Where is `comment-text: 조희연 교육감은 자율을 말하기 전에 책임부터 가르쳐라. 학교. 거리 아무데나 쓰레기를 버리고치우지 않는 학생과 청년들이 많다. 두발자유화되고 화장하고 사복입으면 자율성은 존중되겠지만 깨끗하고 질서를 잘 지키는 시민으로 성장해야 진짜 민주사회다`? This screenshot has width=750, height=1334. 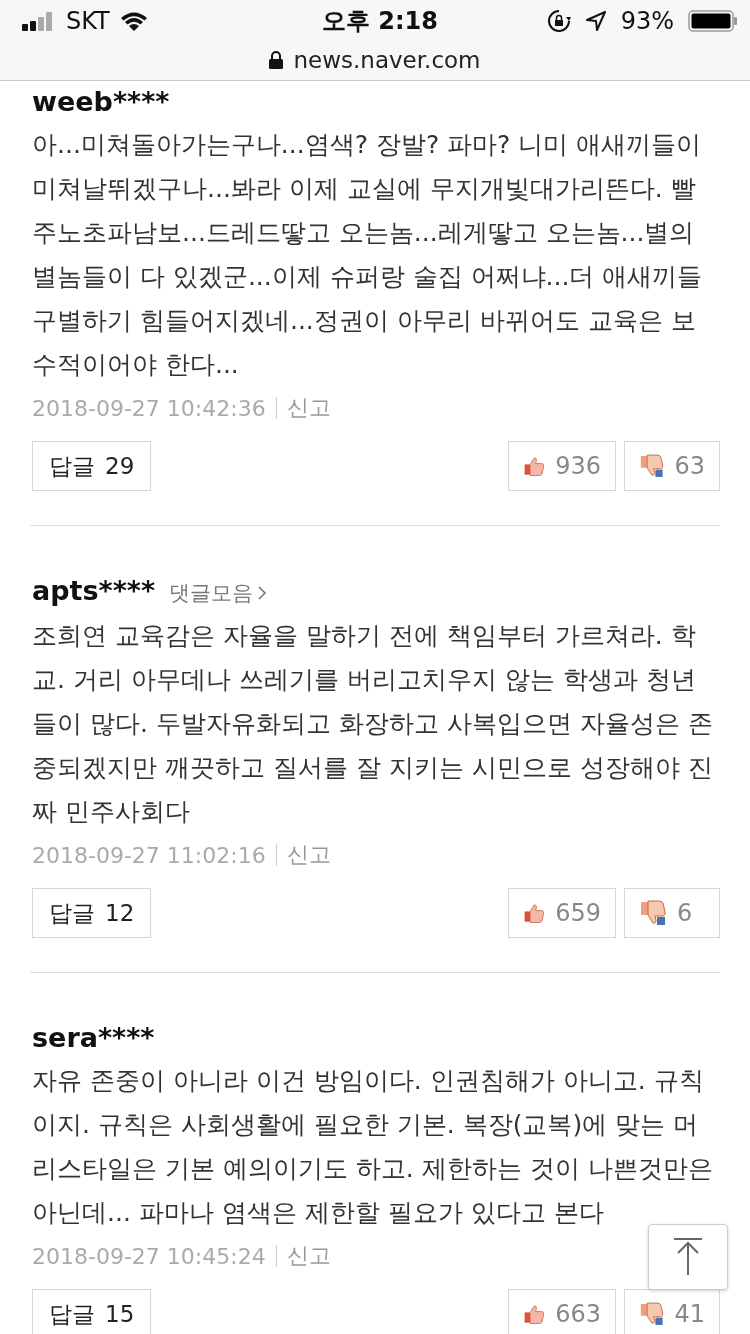
comment-text: 조희연 교육감은 자율을 말하기 전에 책임부터 가르쳐라. 학교. 거리 아무데나 쓰레기를 버리고치우지 않는 학생과 청년들이 많다. 두발자유화되고 화장하고 사복입으면 자율성은 존중되겠지만 깨끗하고 질서를 잘 지키는 시민으로 성장해야 진짜 민주사회다 is located at coordinates (373, 724).